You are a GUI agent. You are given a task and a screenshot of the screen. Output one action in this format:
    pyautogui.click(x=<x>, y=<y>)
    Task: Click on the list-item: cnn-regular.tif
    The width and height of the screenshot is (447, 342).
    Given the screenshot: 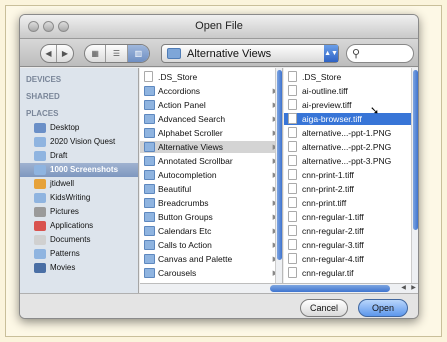 What is the action you would take?
    pyautogui.click(x=351, y=273)
    